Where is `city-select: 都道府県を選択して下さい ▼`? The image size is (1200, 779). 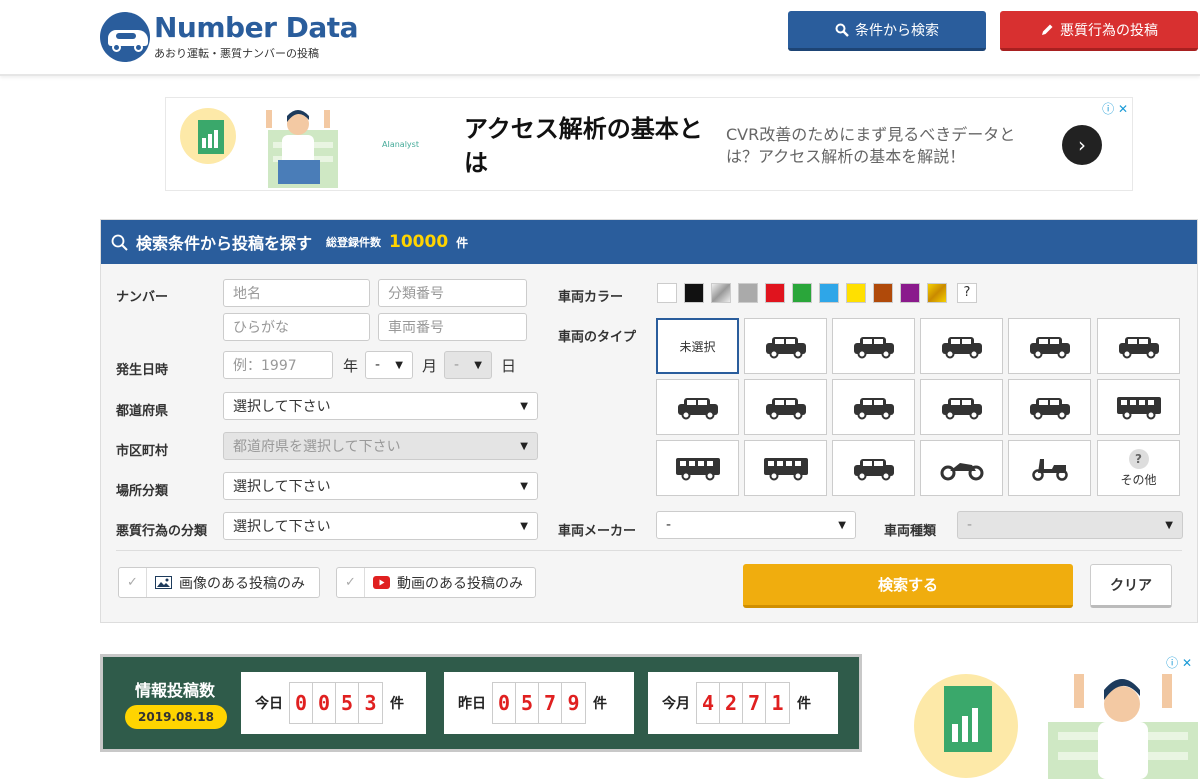
city-select: 都道府県を選択して下さい ▼ is located at coordinates (380, 446).